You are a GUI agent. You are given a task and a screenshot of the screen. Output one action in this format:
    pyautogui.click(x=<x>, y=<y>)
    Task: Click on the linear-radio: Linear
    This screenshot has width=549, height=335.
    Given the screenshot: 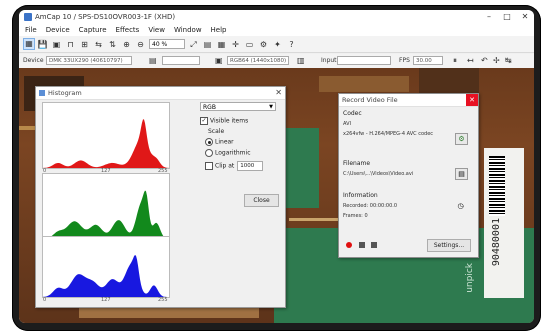 What is the action you would take?
    pyautogui.click(x=219, y=142)
    